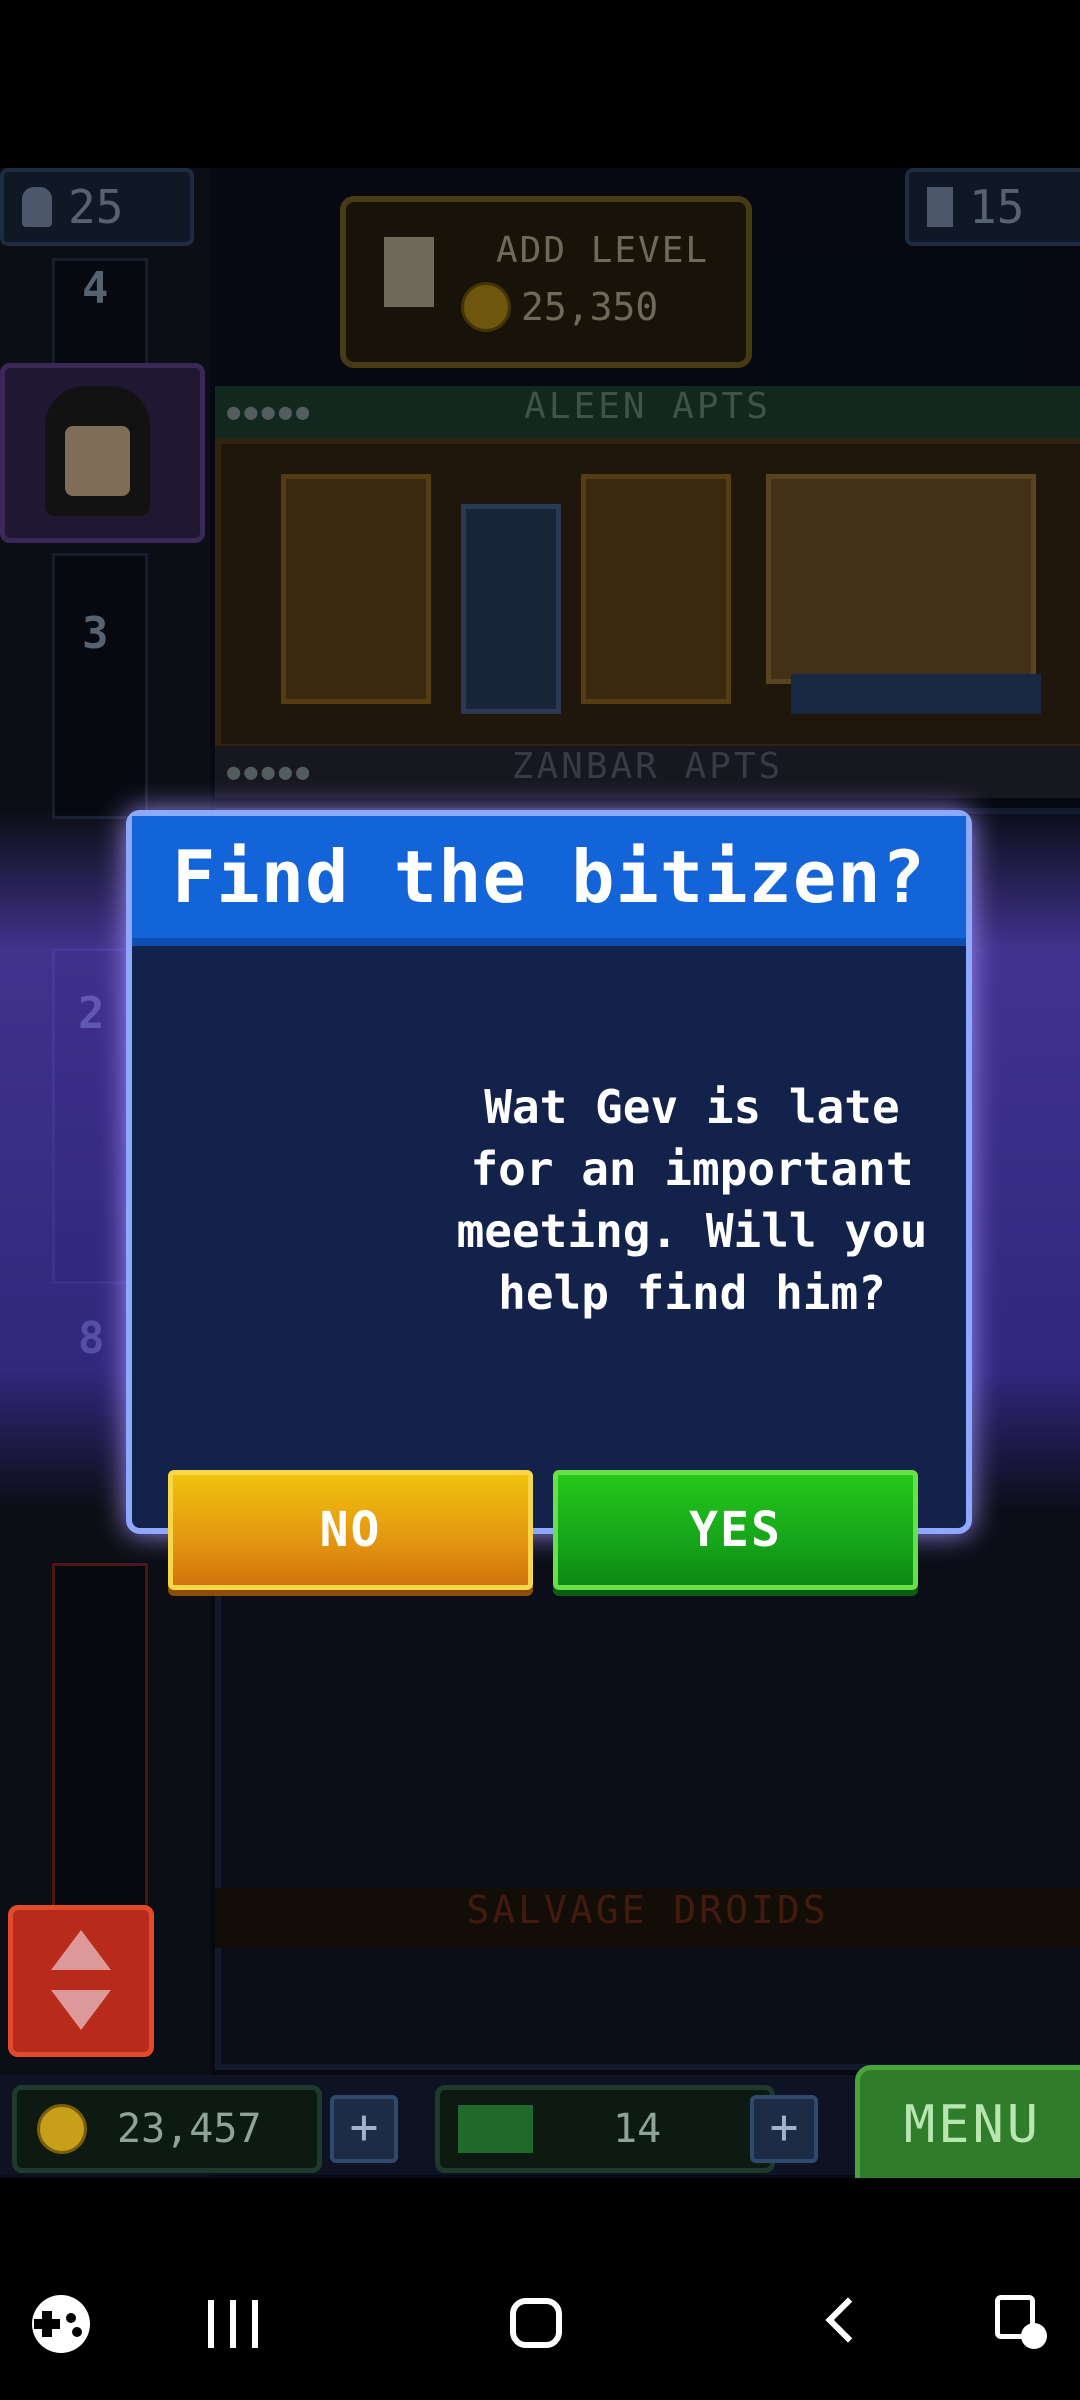 This screenshot has width=1080, height=2400. I want to click on game-launcher-icon, so click(61, 2324).